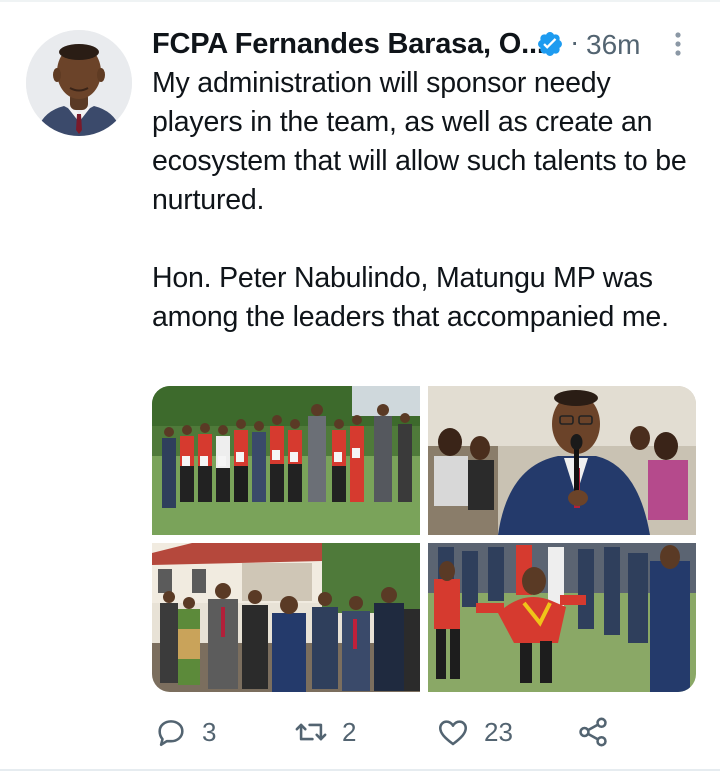 The width and height of the screenshot is (720, 774). What do you see at coordinates (79, 83) in the screenshot?
I see `author-avatar` at bounding box center [79, 83].